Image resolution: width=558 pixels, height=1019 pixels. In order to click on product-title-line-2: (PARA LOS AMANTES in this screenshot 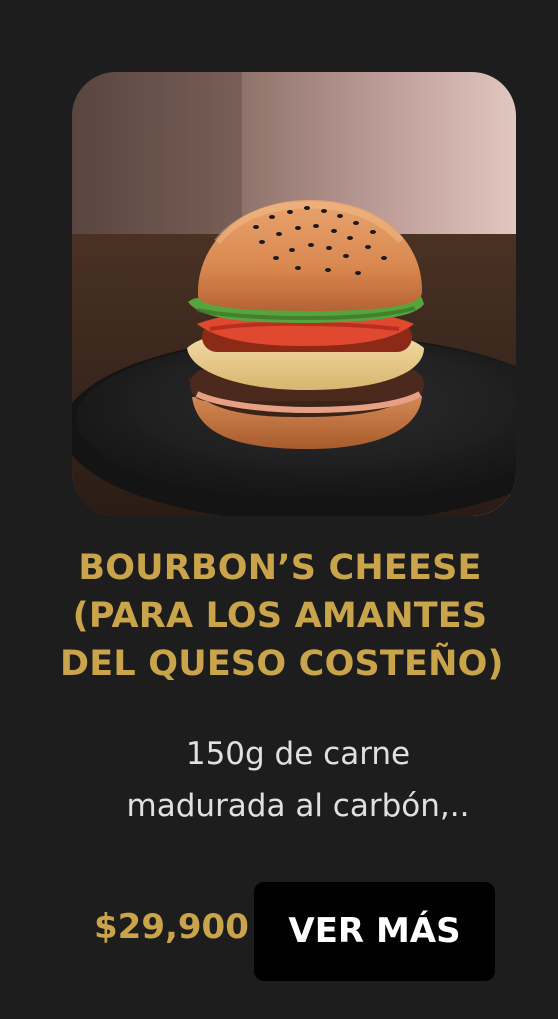, I will do `click(280, 616)`.